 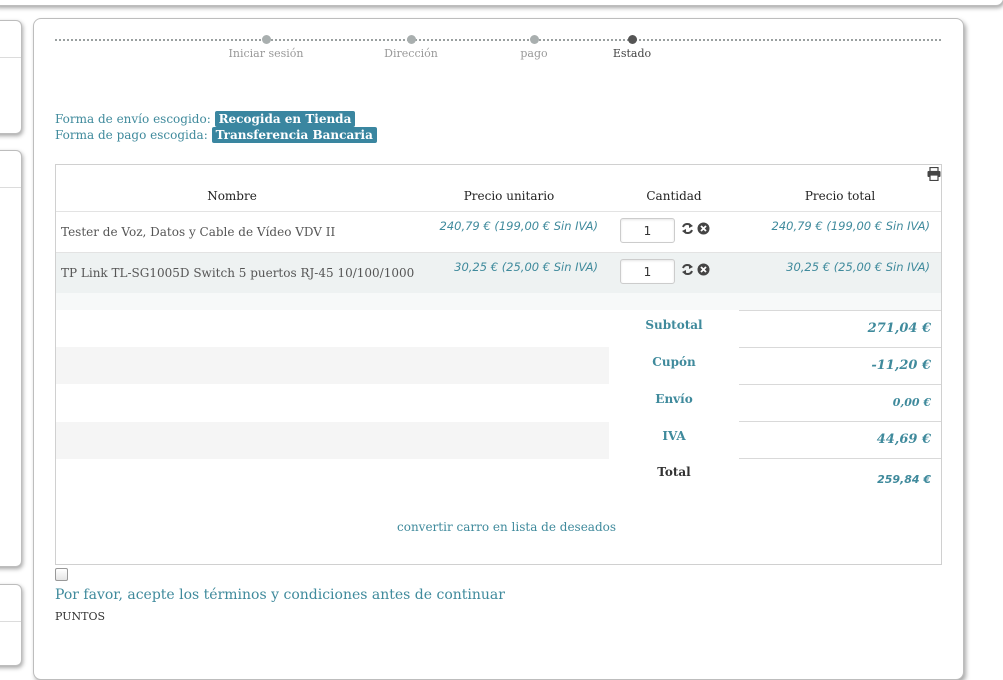 I want to click on unit-price: 240,79 € (199,00 € Sin IVA), so click(x=519, y=226).